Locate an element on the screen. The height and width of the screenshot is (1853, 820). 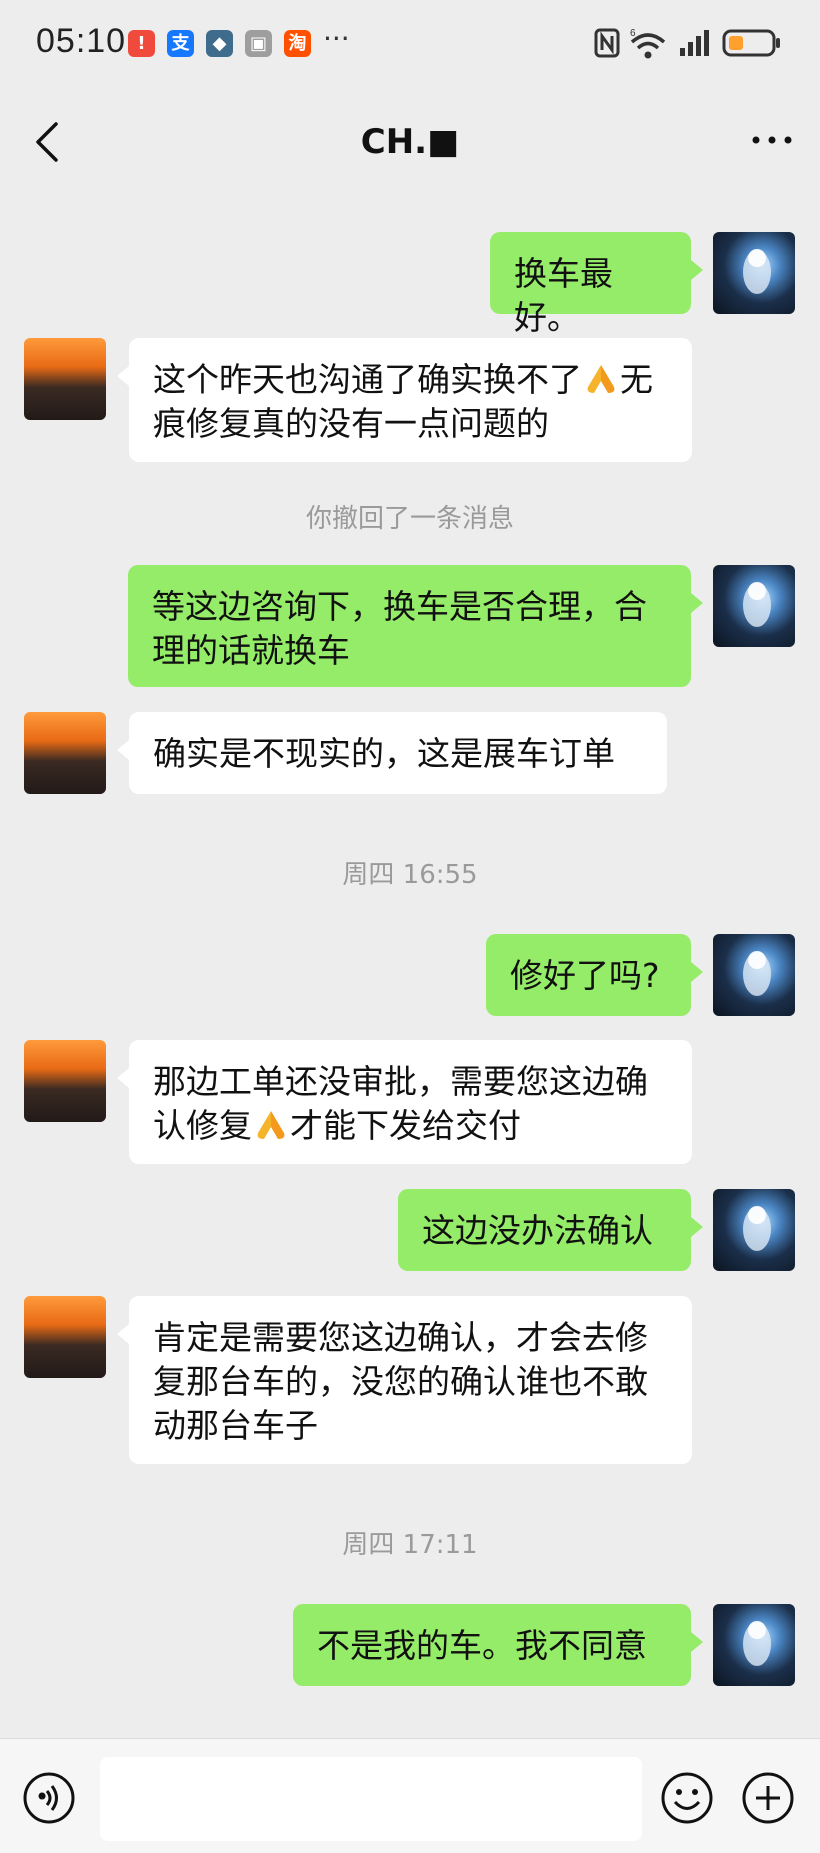
alipay-icon: 支 is located at coordinates (180, 43).